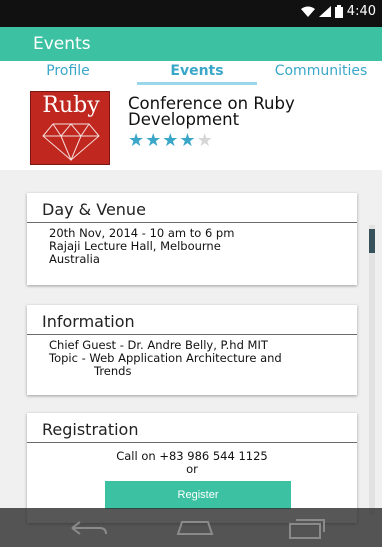  I want to click on star-empty-icon: ★, so click(204, 140).